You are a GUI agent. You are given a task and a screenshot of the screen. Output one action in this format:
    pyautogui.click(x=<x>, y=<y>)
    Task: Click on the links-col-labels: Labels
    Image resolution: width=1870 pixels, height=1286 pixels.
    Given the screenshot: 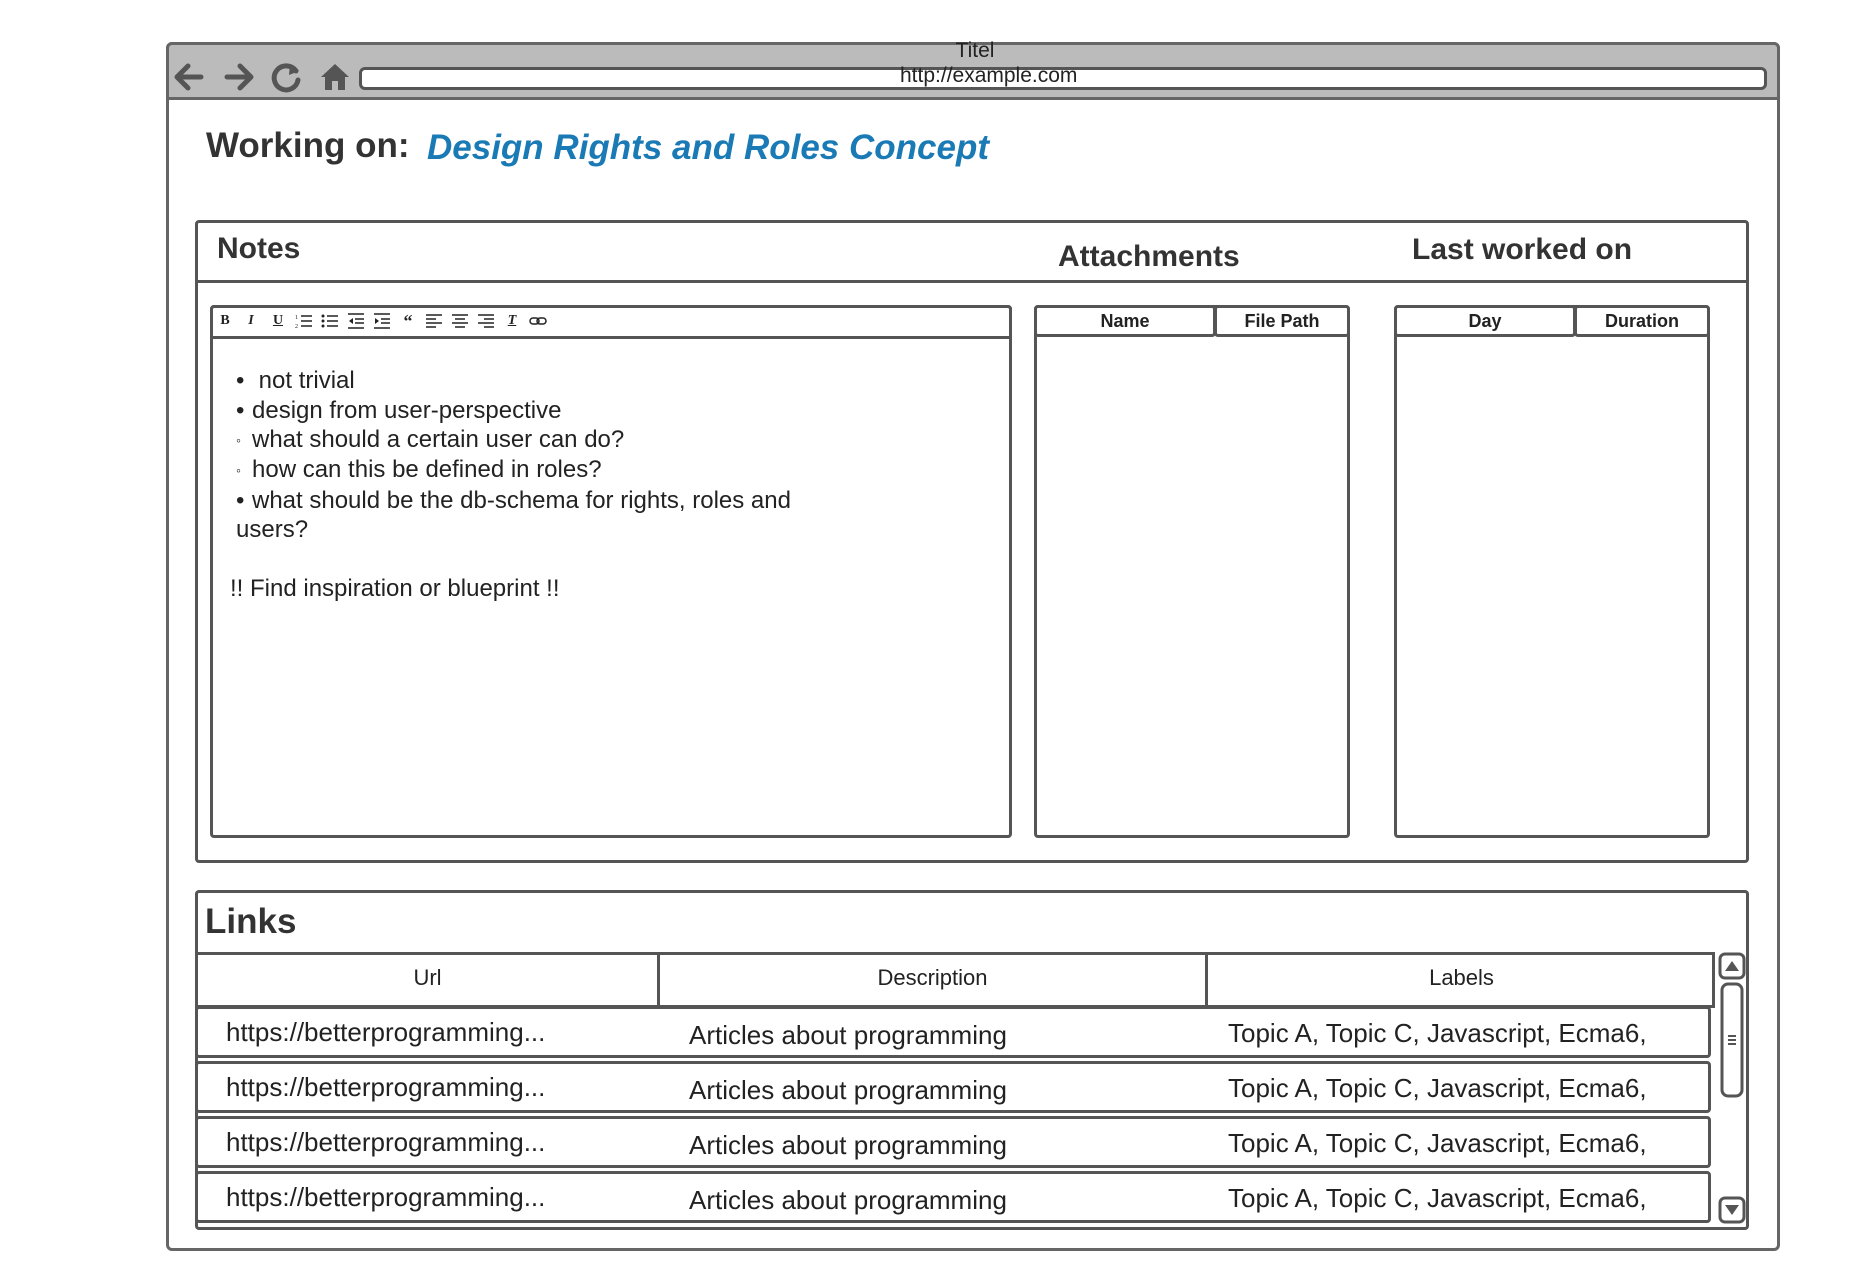 What is the action you would take?
    pyautogui.click(x=1461, y=978)
    